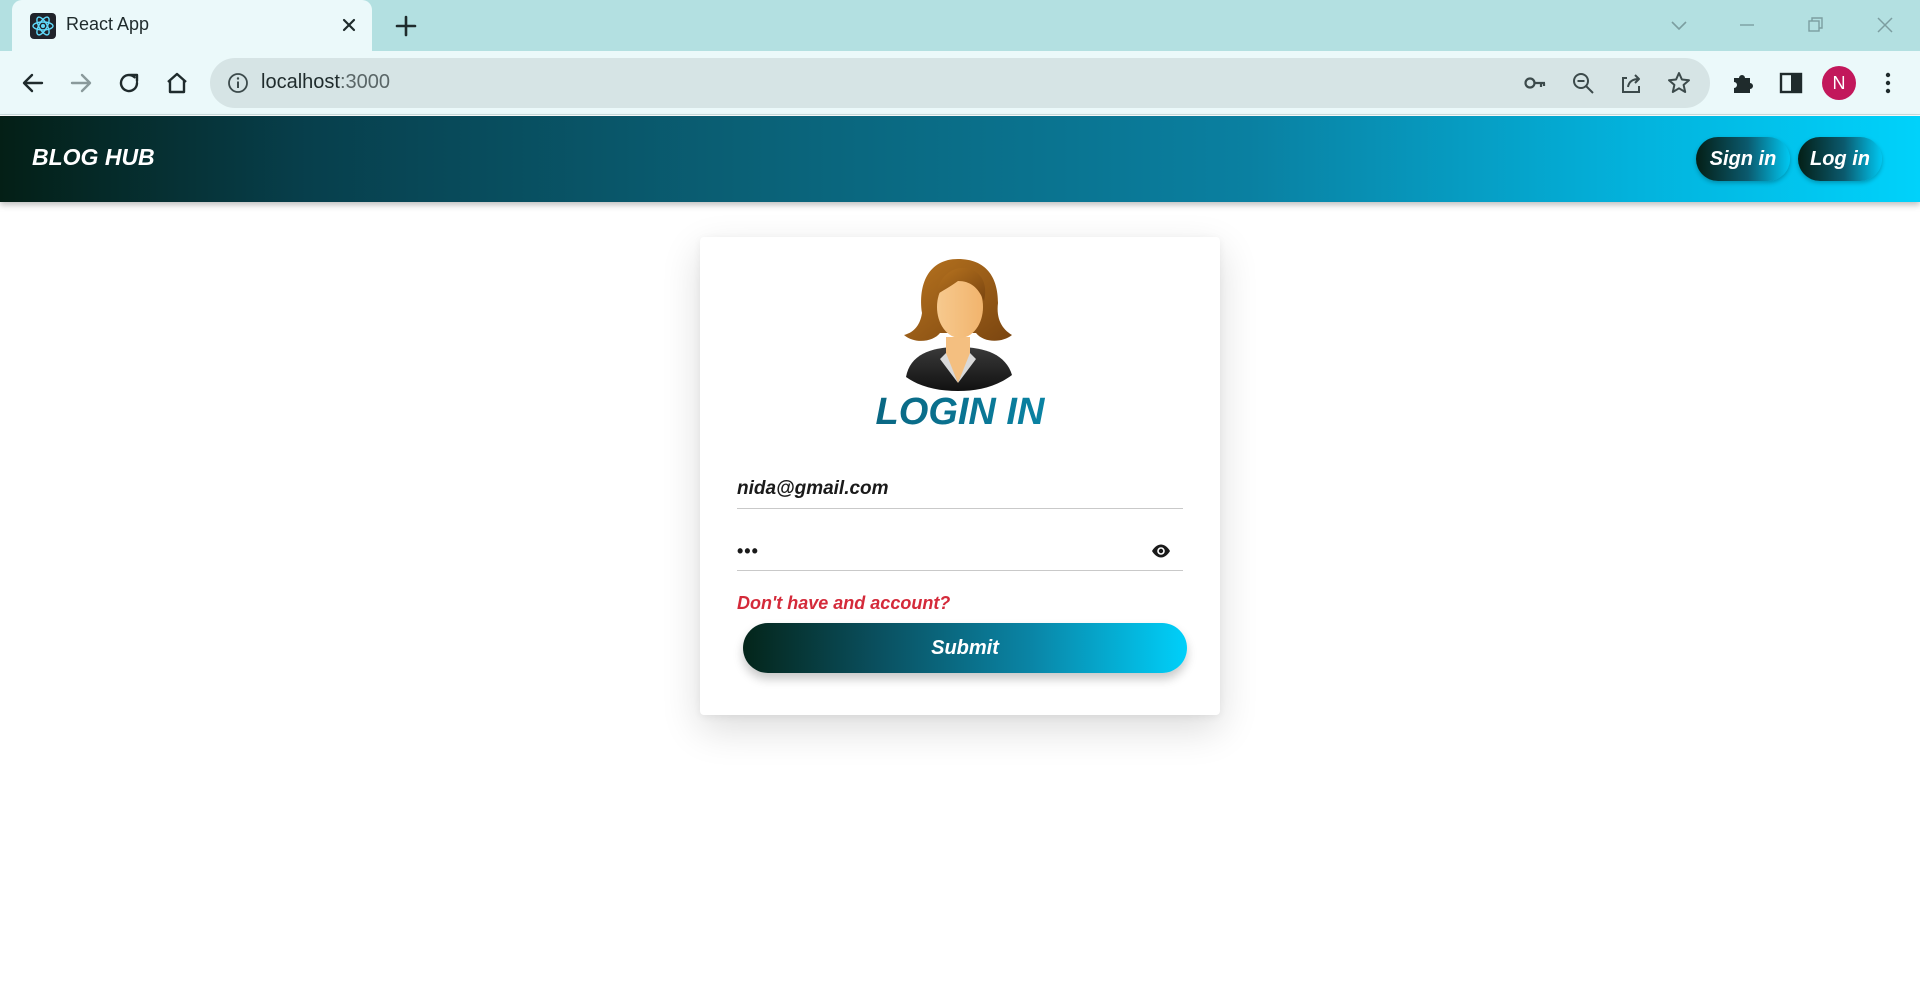  I want to click on url-text: localhost:3000, so click(325, 82).